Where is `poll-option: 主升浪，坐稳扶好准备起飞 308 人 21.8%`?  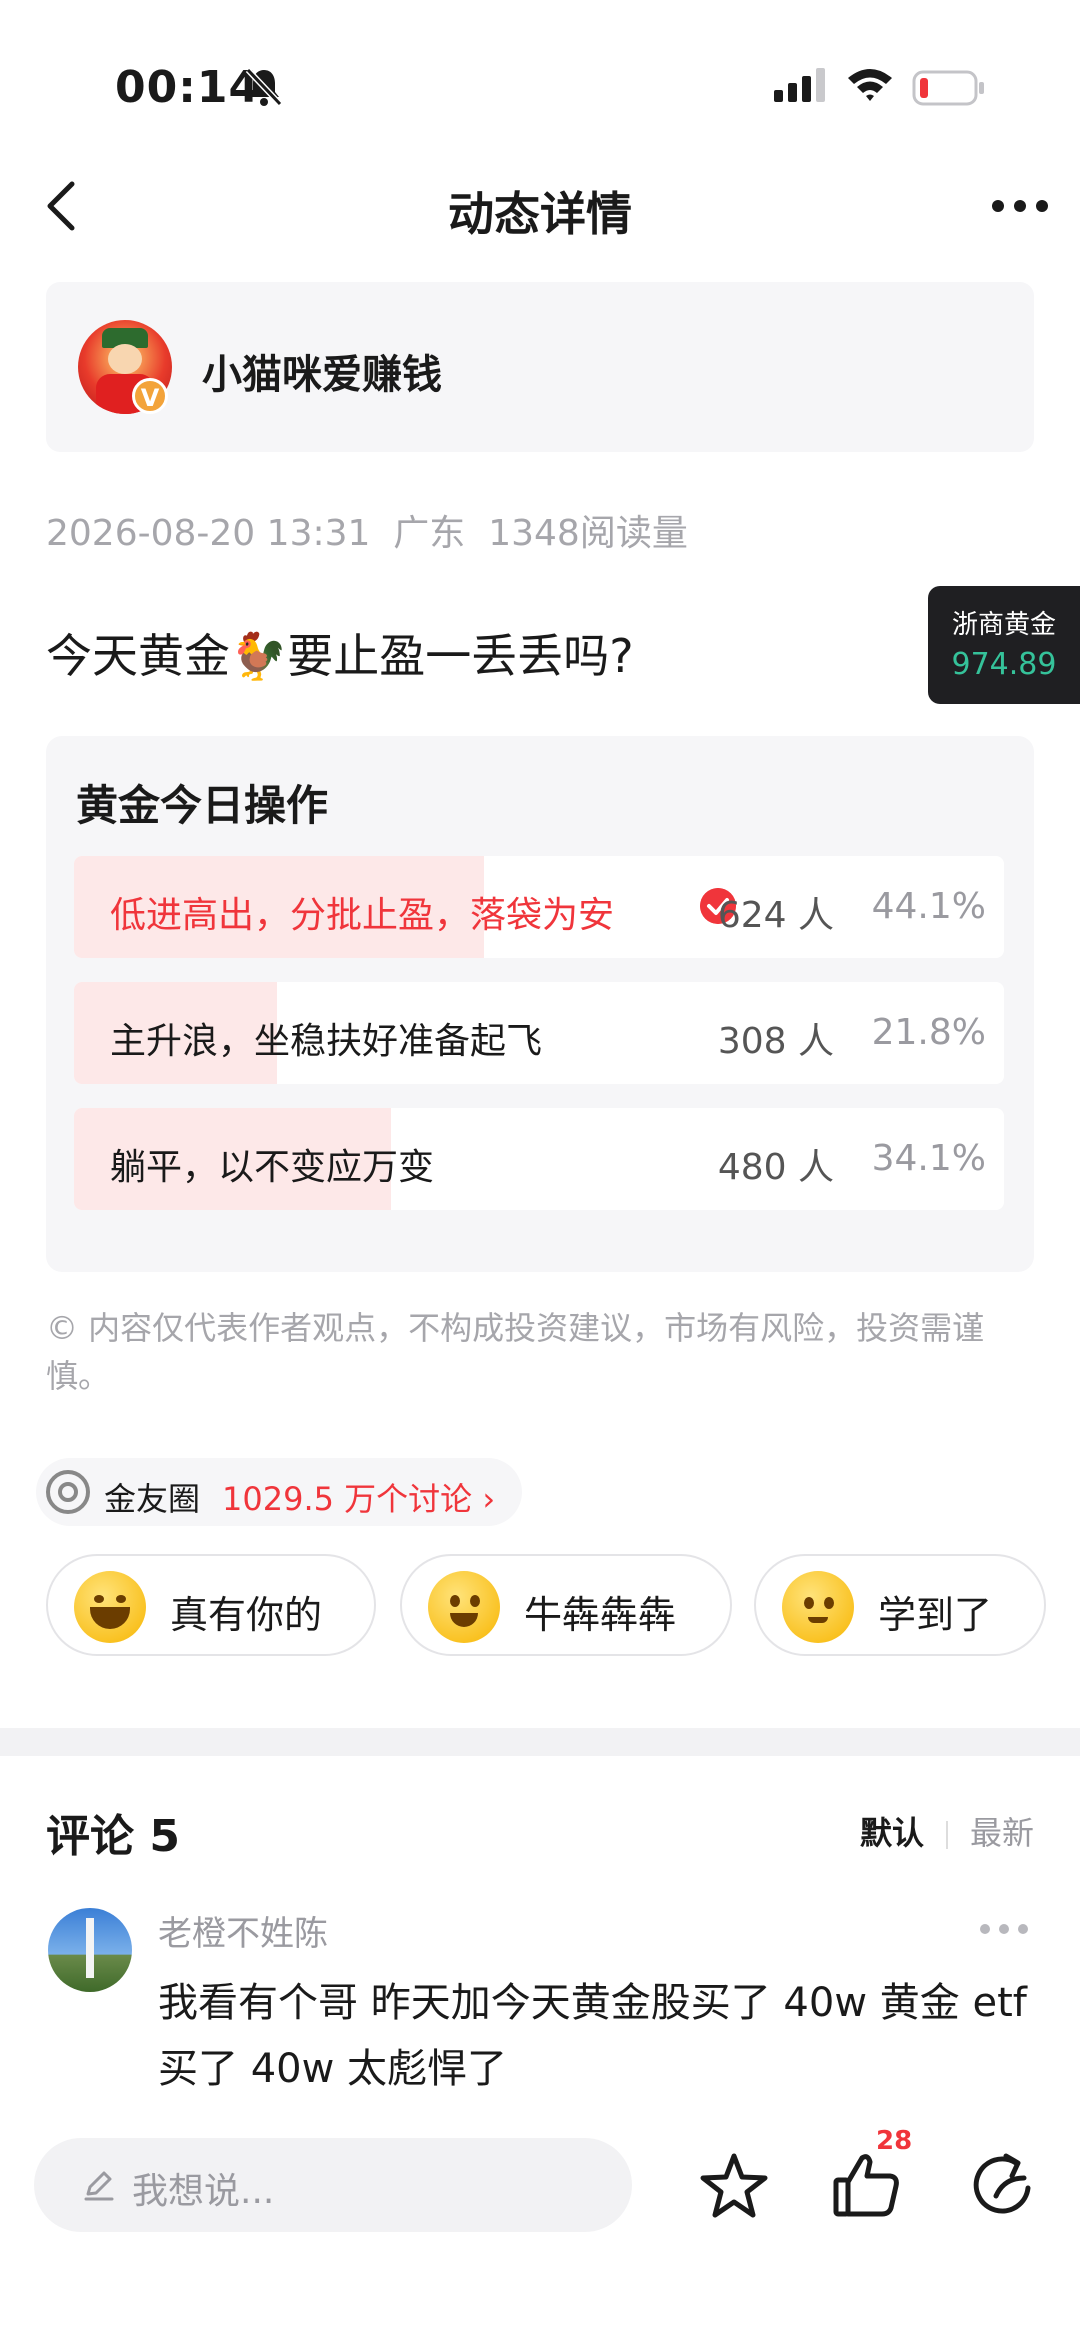
poll-option: 主升浪，坐稳扶好准备起飞 308 人 21.8% is located at coordinates (539, 1033).